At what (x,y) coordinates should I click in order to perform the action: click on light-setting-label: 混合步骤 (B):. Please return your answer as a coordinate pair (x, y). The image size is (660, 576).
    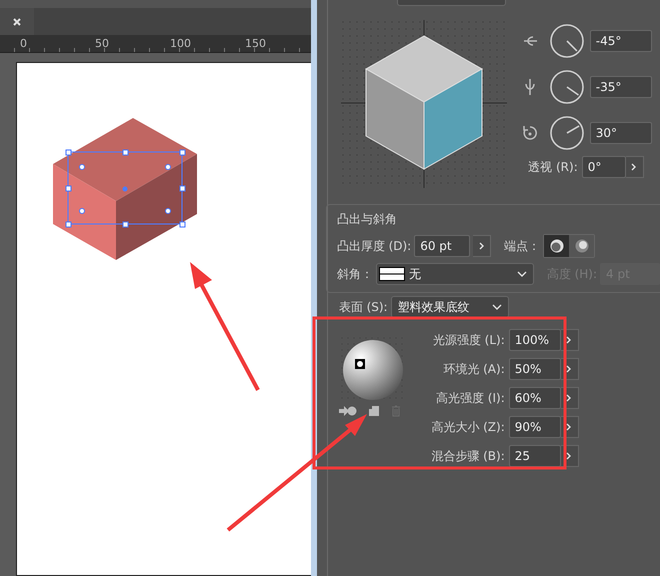
    Looking at the image, I should click on (468, 456).